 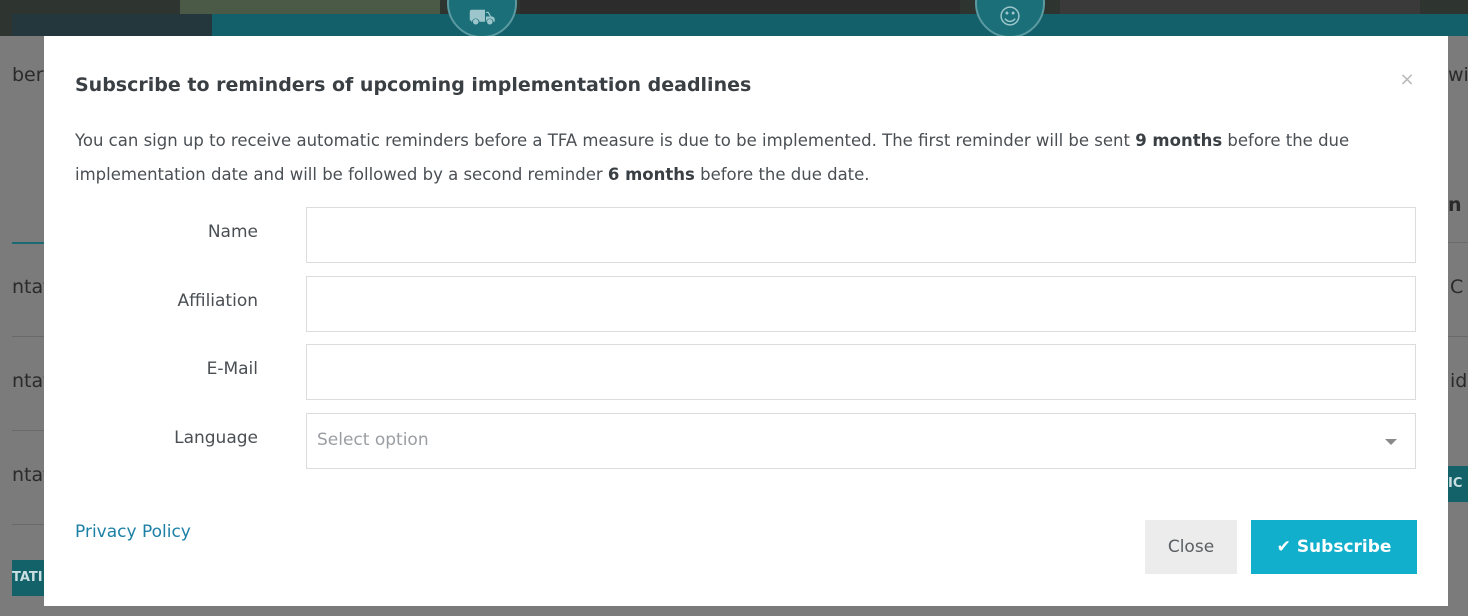 What do you see at coordinates (218, 301) in the screenshot?
I see `affiliation-label: Affiliation` at bounding box center [218, 301].